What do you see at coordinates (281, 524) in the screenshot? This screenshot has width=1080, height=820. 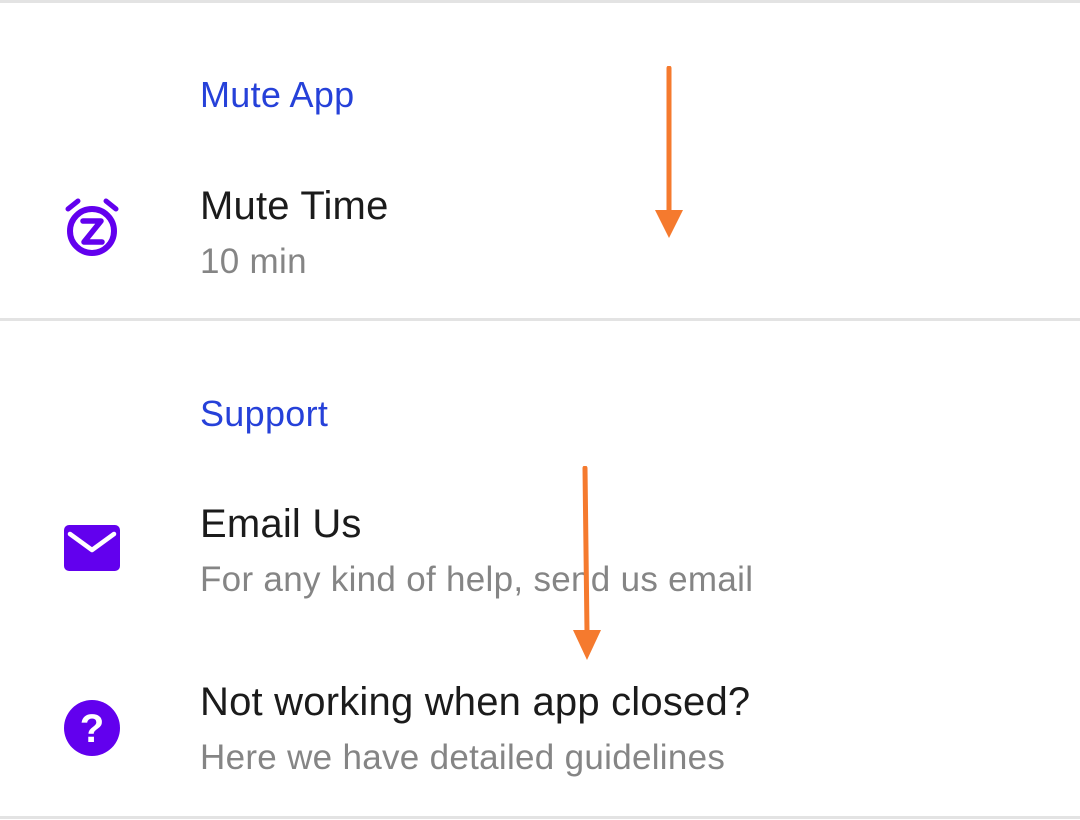 I see `setting-item-title: Email Us` at bounding box center [281, 524].